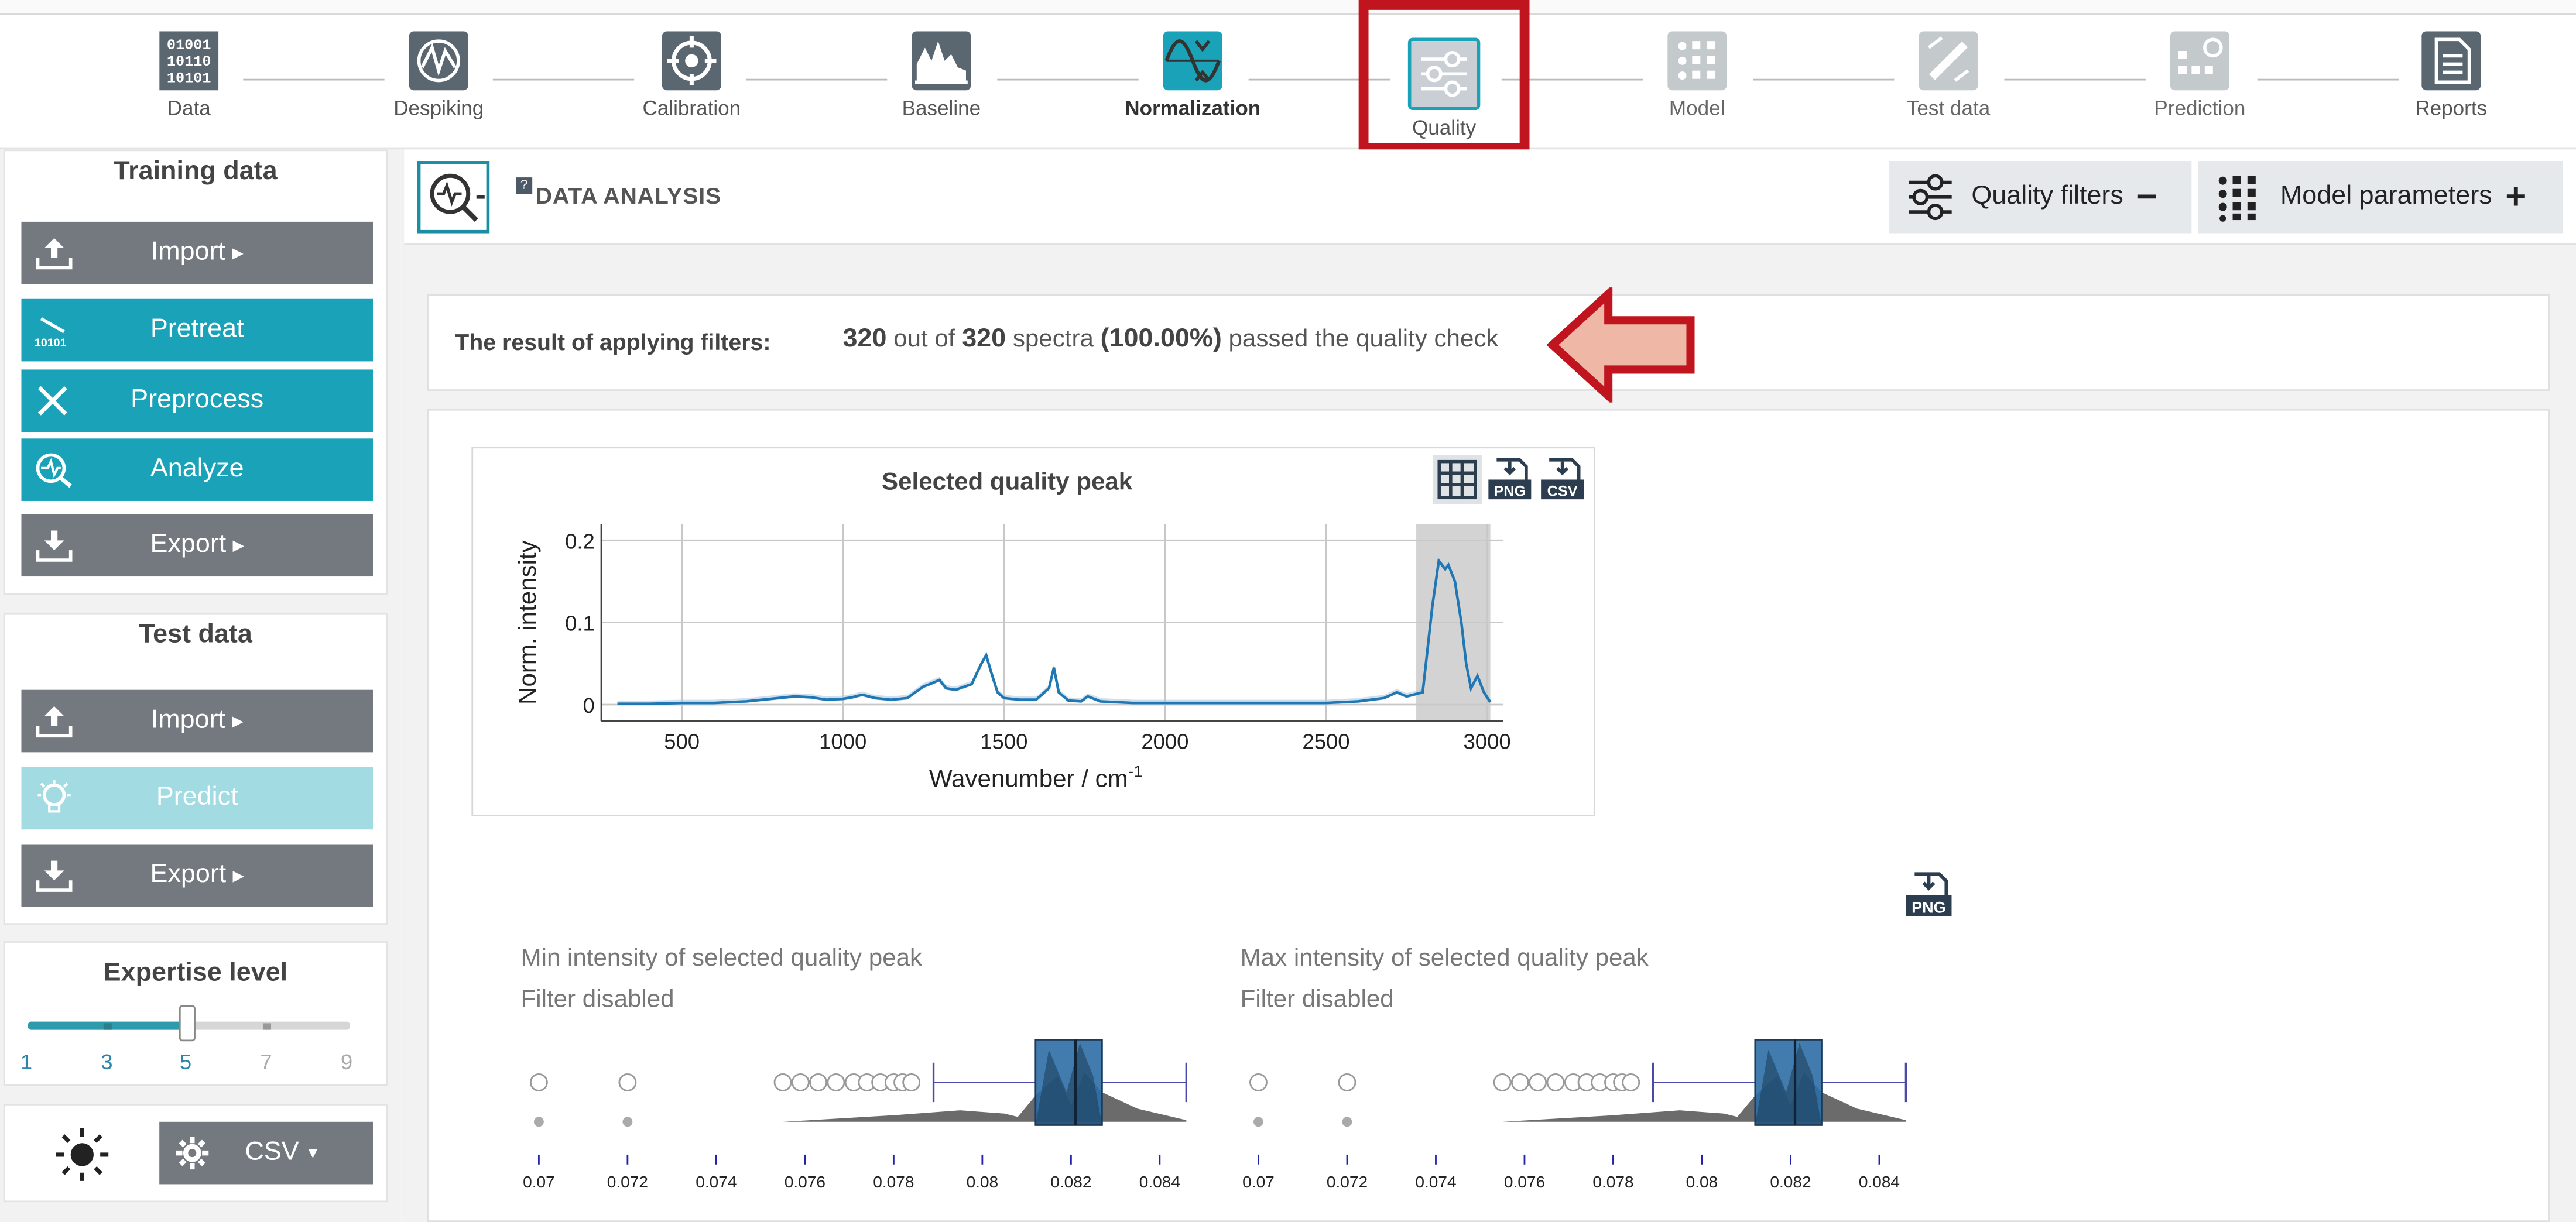  What do you see at coordinates (54, 546) in the screenshot?
I see `download-icon` at bounding box center [54, 546].